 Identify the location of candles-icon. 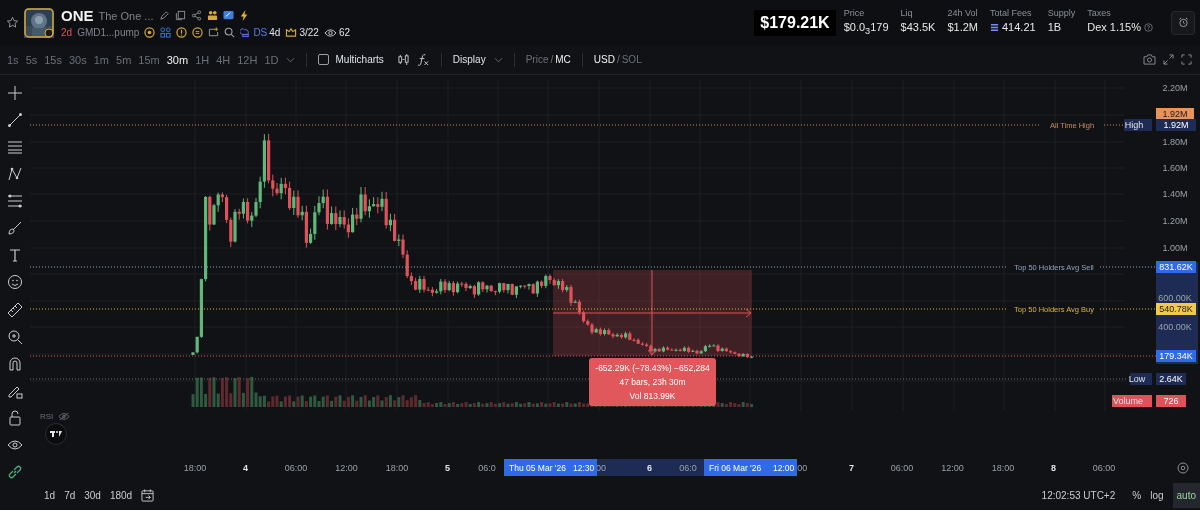
(403, 59).